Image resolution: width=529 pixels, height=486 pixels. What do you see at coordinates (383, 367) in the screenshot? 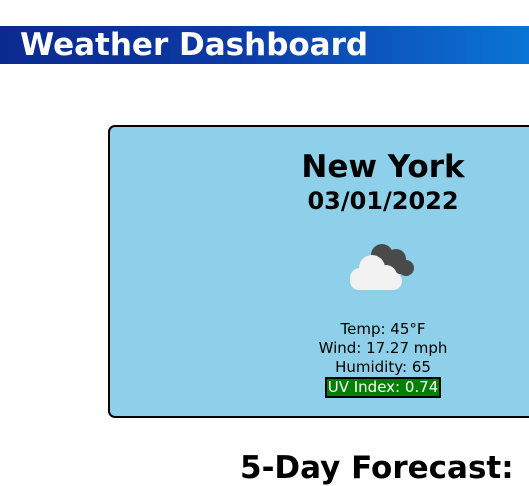
I see `humidity-text: Humidity: 65` at bounding box center [383, 367].